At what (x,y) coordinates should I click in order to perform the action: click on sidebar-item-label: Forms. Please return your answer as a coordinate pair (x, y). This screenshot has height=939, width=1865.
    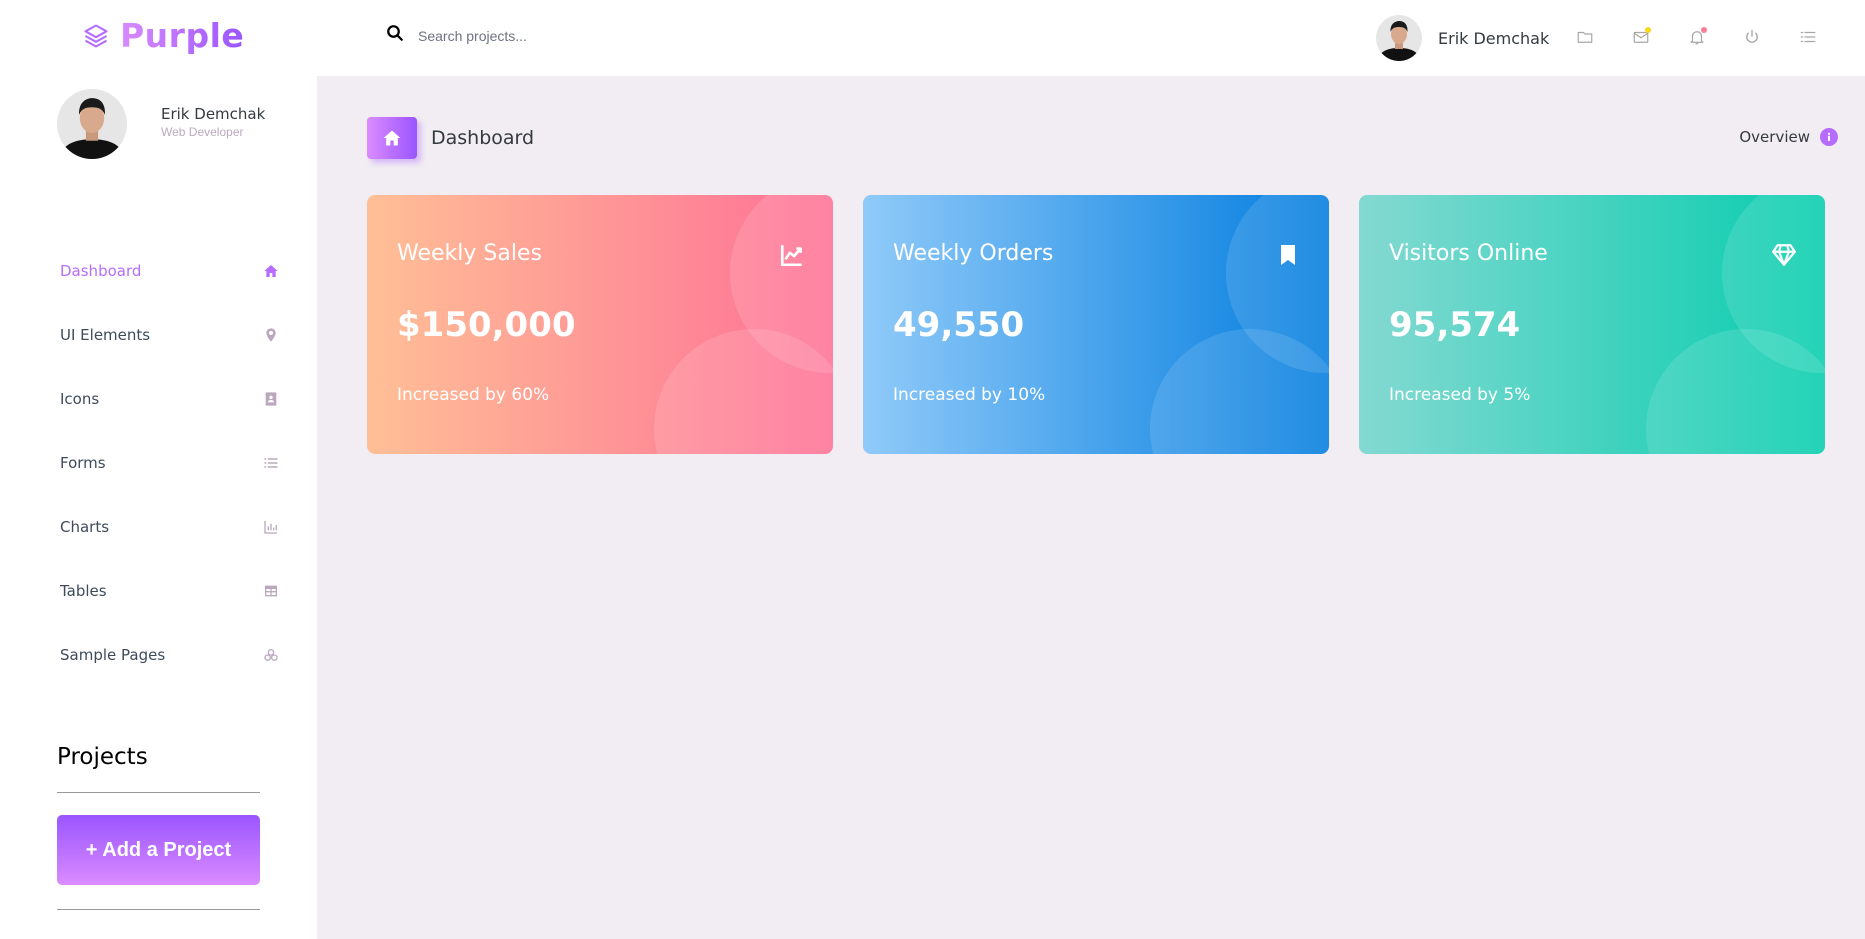
    Looking at the image, I should click on (83, 463).